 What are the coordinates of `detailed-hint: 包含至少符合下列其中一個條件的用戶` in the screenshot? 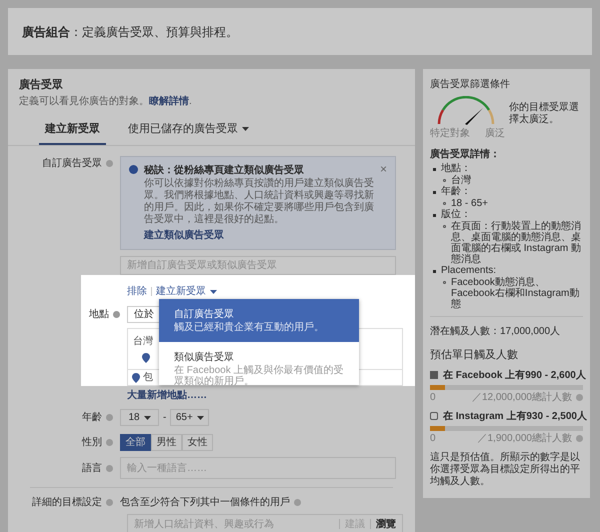 It's located at (205, 503).